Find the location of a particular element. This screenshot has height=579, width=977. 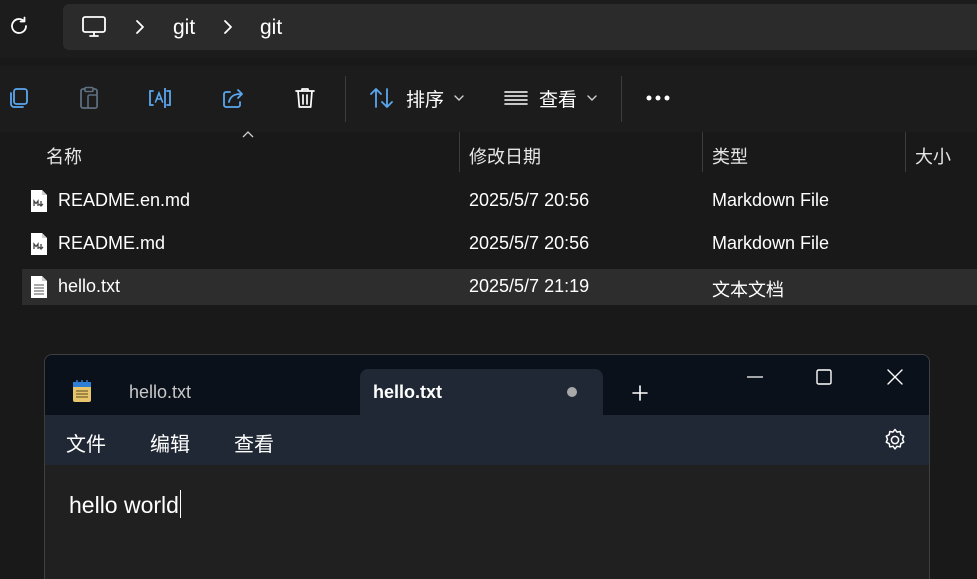

close-icon is located at coordinates (895, 377).